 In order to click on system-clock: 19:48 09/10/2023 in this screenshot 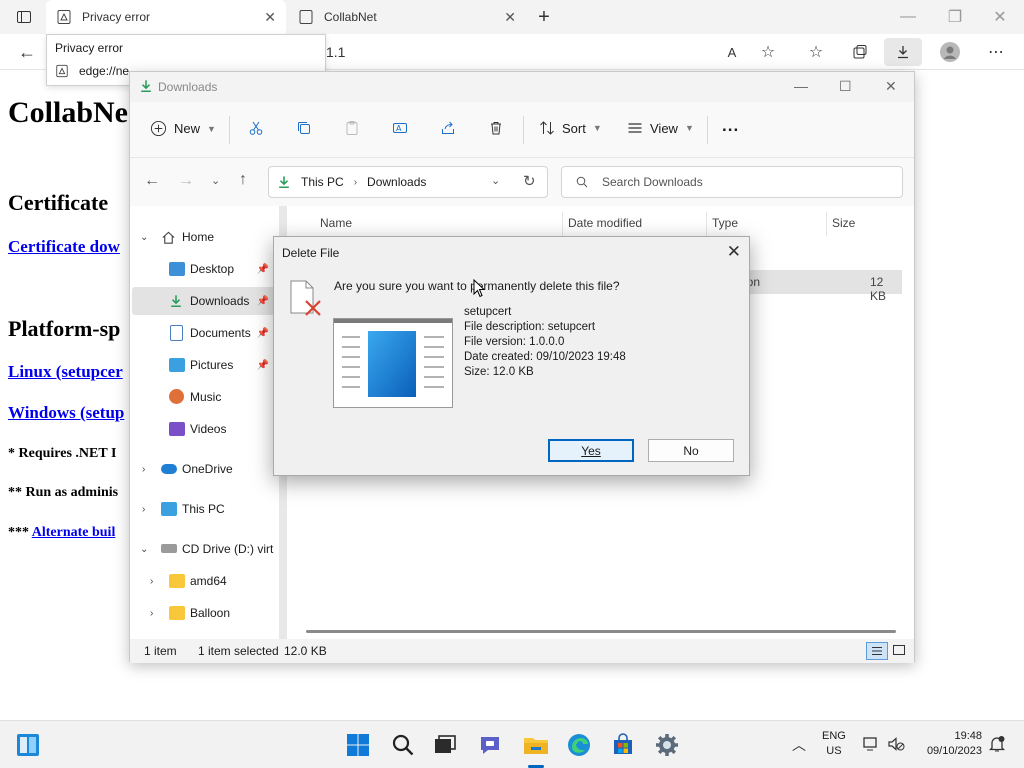, I will do `click(954, 744)`.